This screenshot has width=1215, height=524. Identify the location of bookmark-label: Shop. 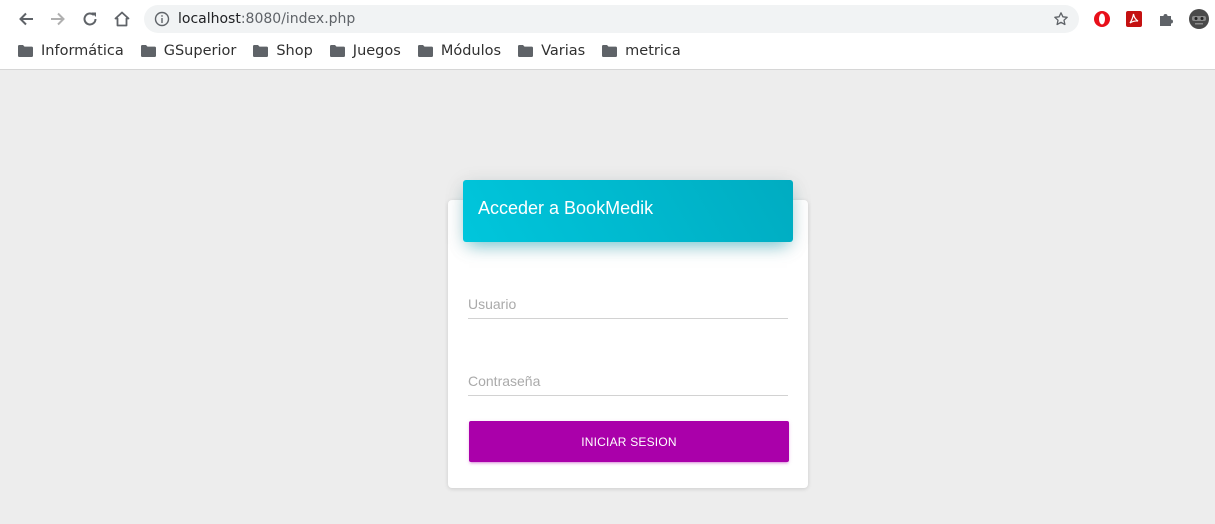
(294, 51).